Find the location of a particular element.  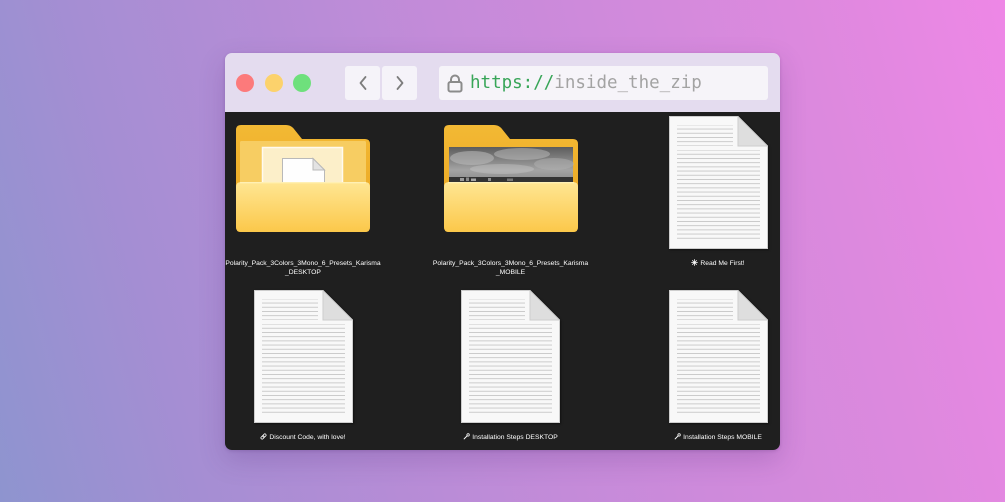

chevron-left-icon is located at coordinates (362, 83).